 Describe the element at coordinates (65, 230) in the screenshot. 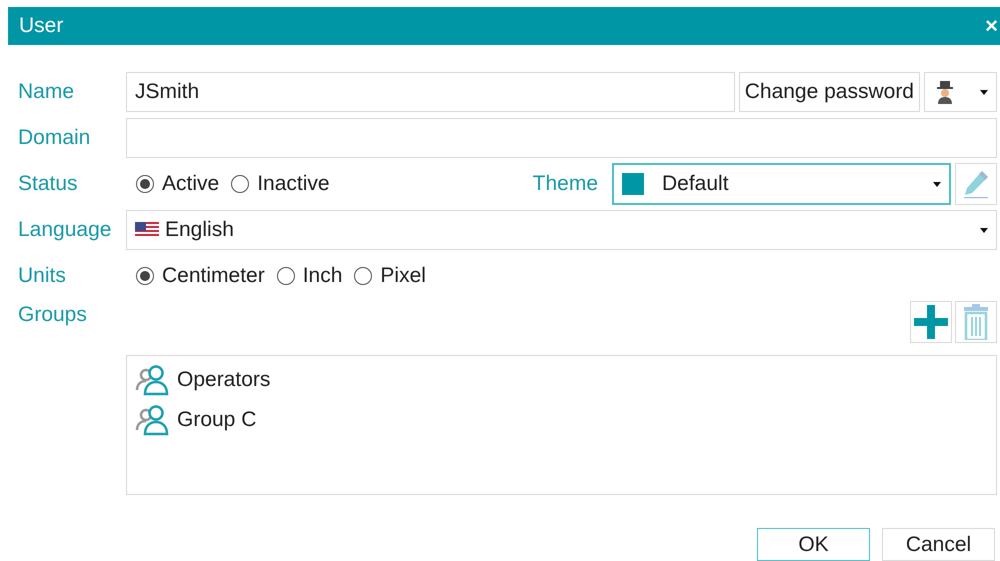

I see `field-label: Language` at that location.